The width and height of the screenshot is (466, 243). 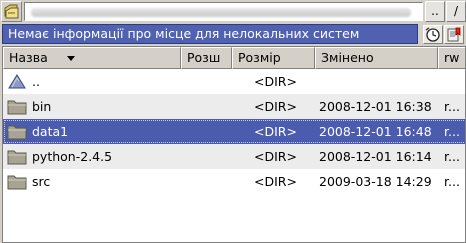 I want to click on home-button, so click(x=11, y=11).